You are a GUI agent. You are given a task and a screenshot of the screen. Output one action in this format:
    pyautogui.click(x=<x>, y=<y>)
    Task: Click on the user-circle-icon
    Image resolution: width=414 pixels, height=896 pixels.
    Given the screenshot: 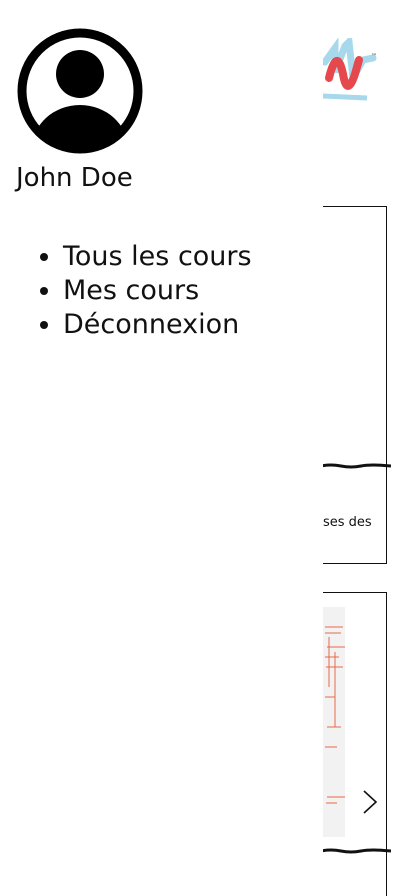 What is the action you would take?
    pyautogui.click(x=80, y=91)
    